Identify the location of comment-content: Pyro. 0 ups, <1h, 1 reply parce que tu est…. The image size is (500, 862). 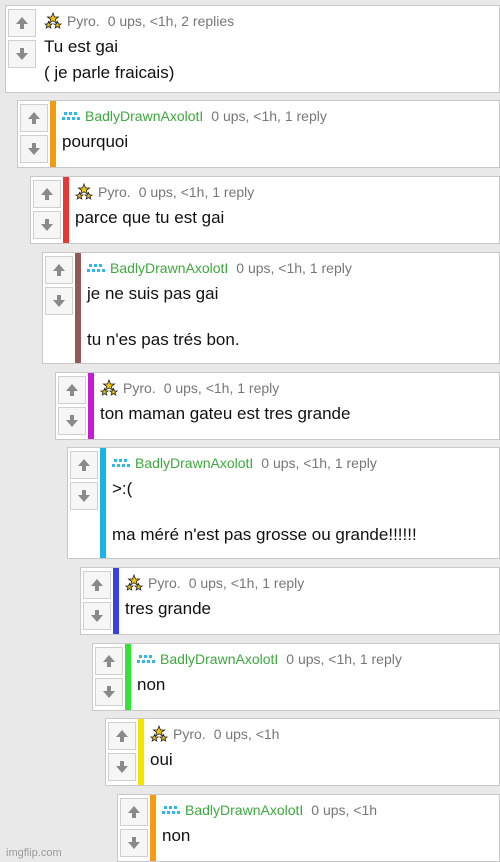
(284, 210).